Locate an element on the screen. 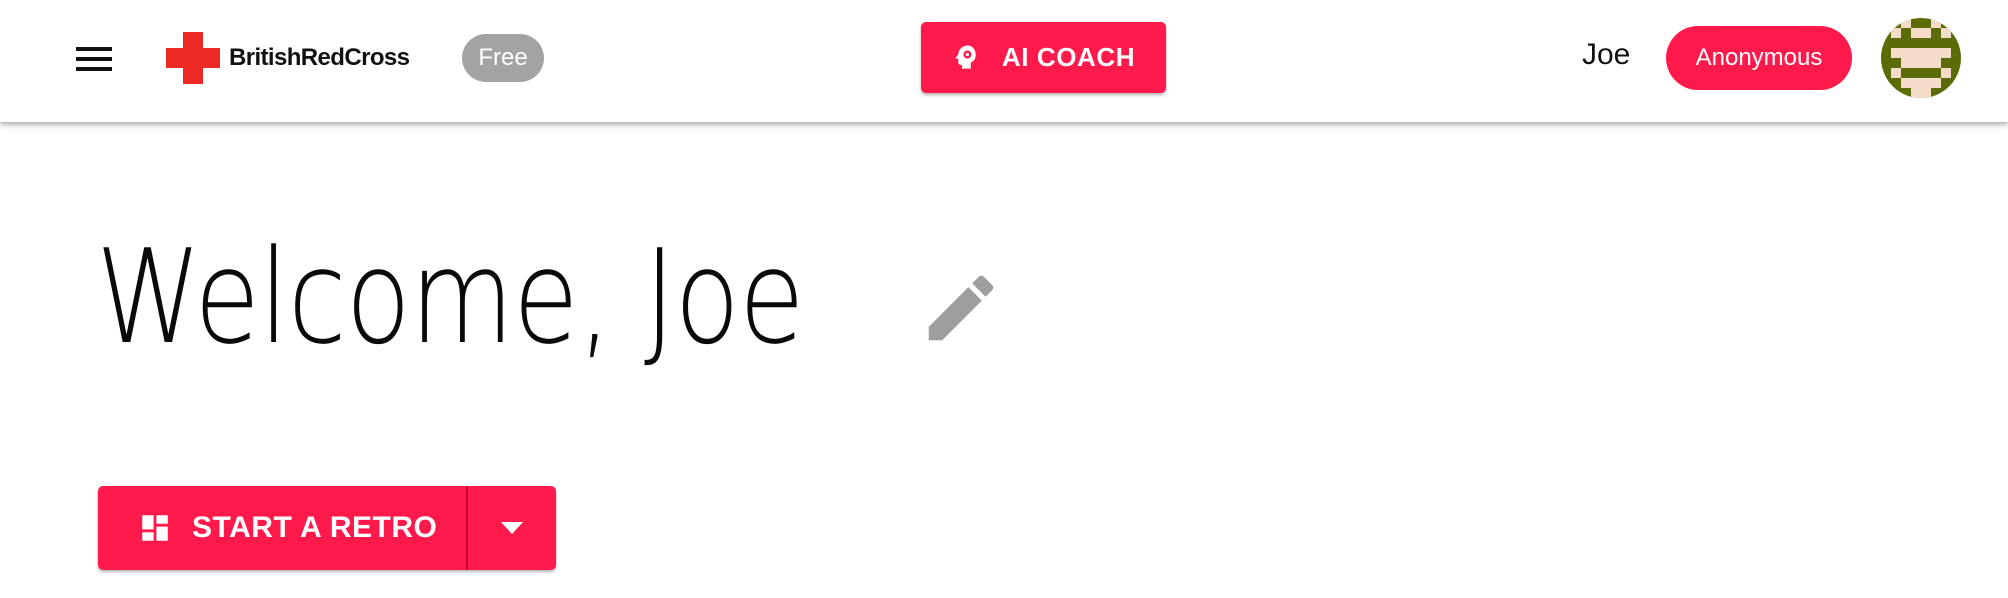 The width and height of the screenshot is (2008, 598). user-avatar is located at coordinates (1921, 58).